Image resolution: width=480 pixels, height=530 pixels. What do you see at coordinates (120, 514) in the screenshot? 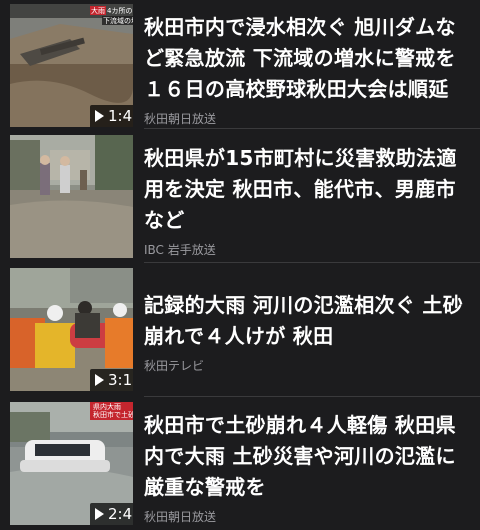
I see `video-duration: 2:41` at bounding box center [120, 514].